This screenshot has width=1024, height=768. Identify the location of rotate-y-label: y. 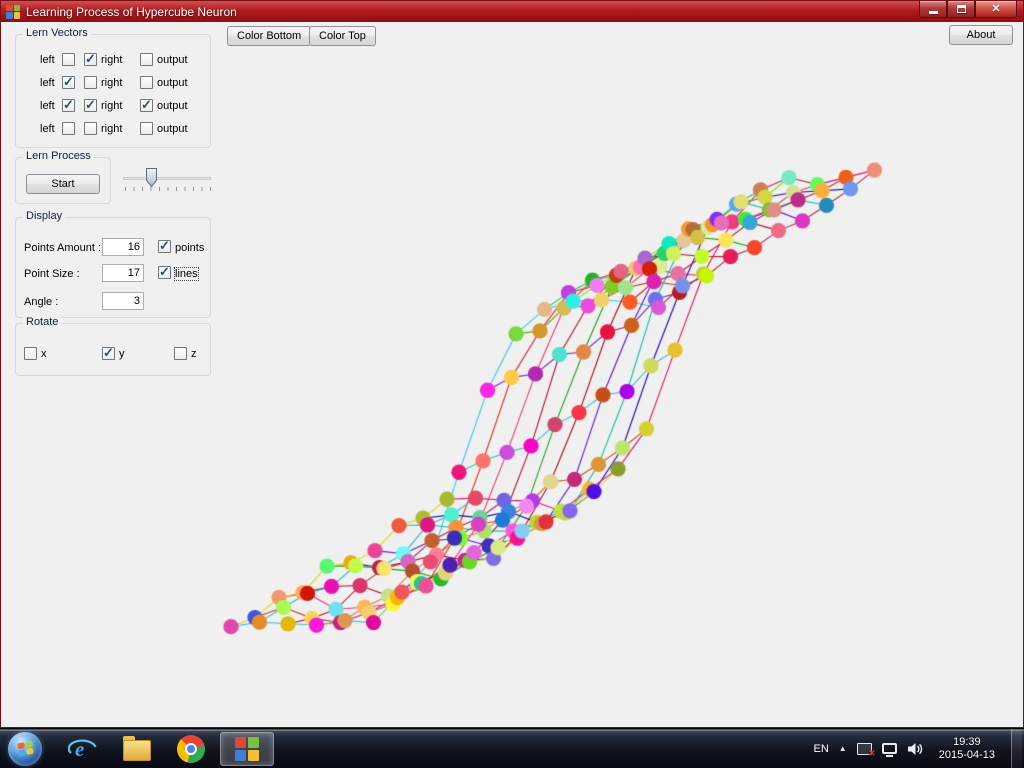
(122, 354).